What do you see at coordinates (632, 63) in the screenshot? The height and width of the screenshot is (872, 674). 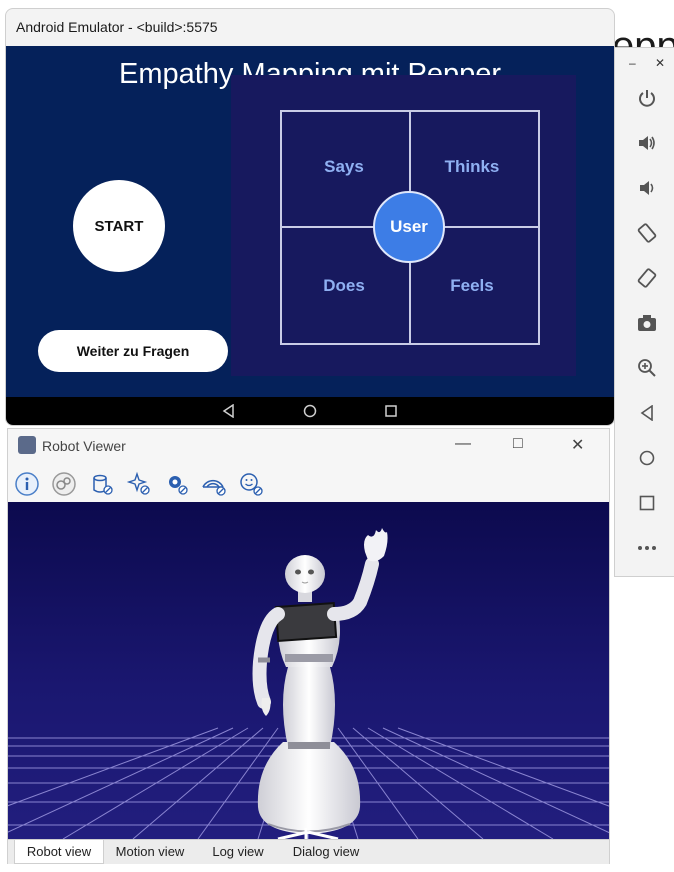 I see `minimize-icon: –` at bounding box center [632, 63].